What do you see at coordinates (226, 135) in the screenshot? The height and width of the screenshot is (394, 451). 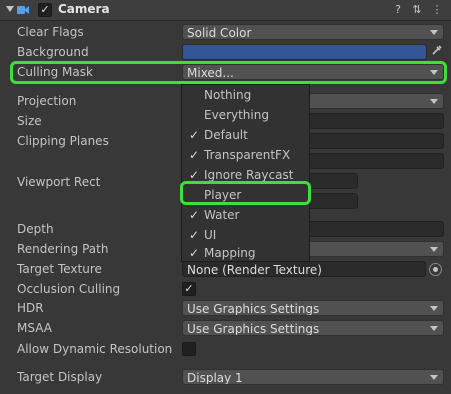 I see `layer-option-label: Default` at bounding box center [226, 135].